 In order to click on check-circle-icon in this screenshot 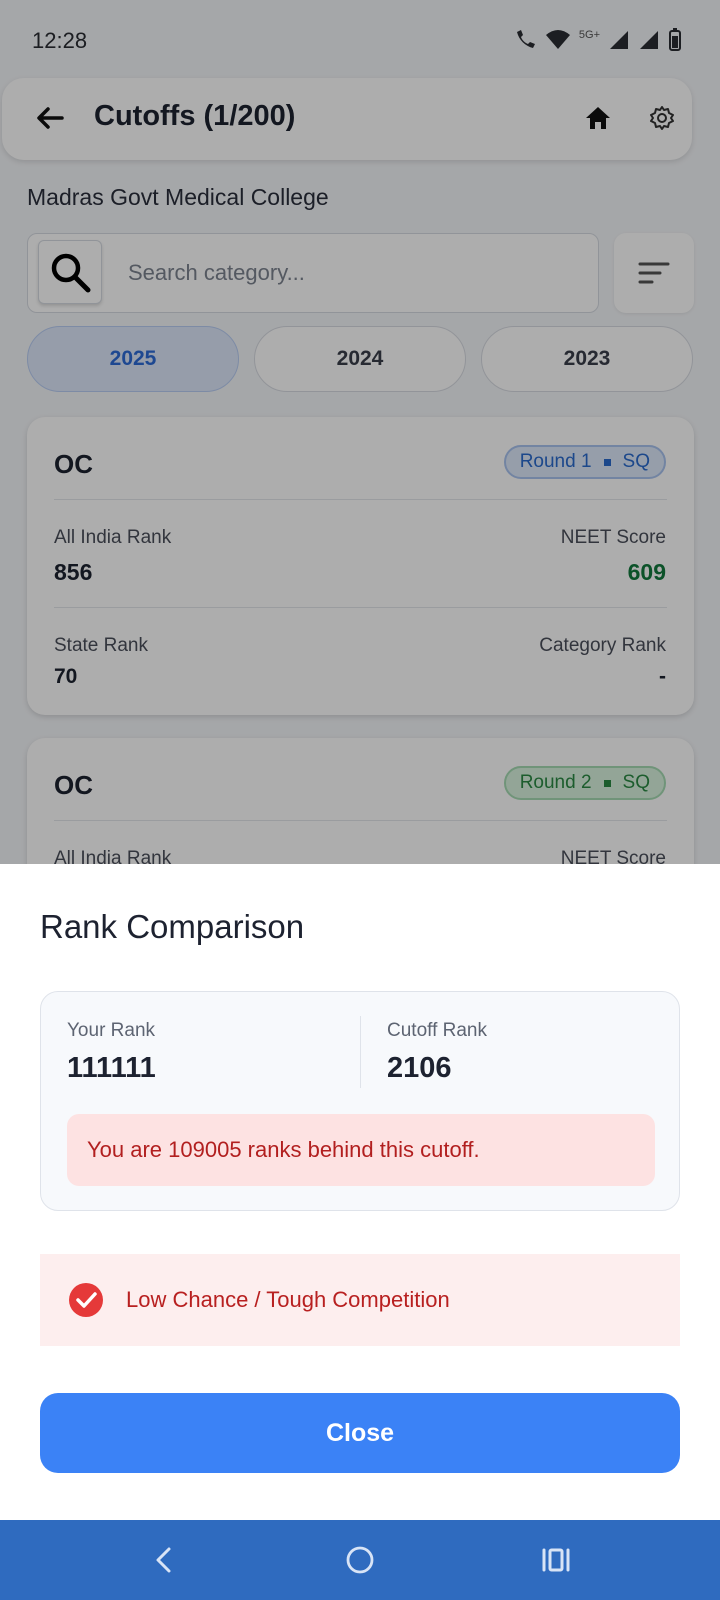, I will do `click(86, 1300)`.